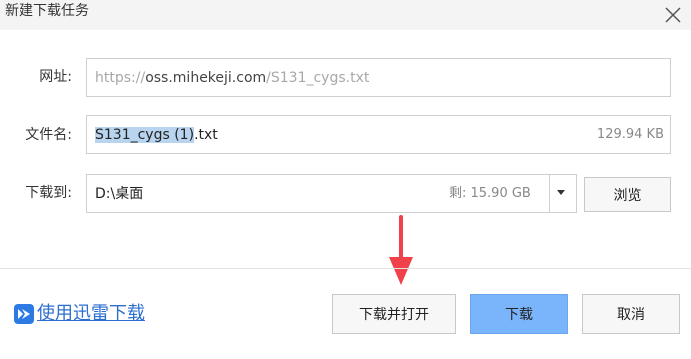 The image size is (691, 359). Describe the element at coordinates (490, 193) in the screenshot. I see `free-space-text: 剩: 15.90 GB` at that location.